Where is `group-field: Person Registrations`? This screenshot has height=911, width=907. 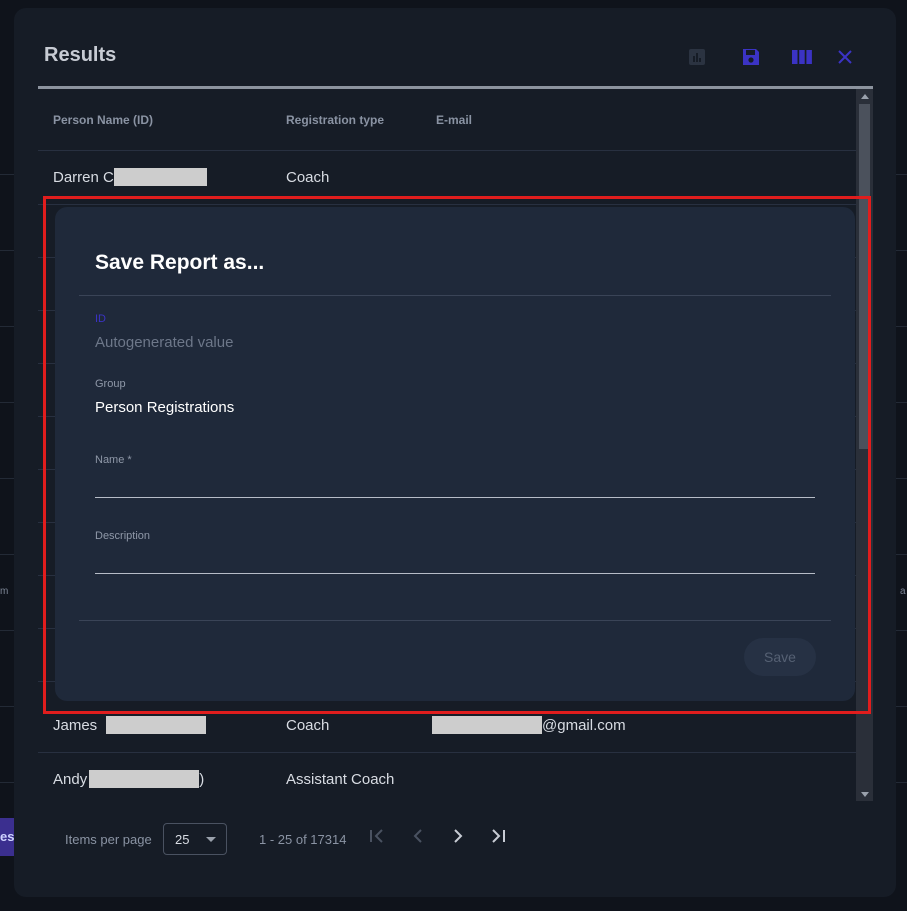
group-field: Person Registrations is located at coordinates (165, 407).